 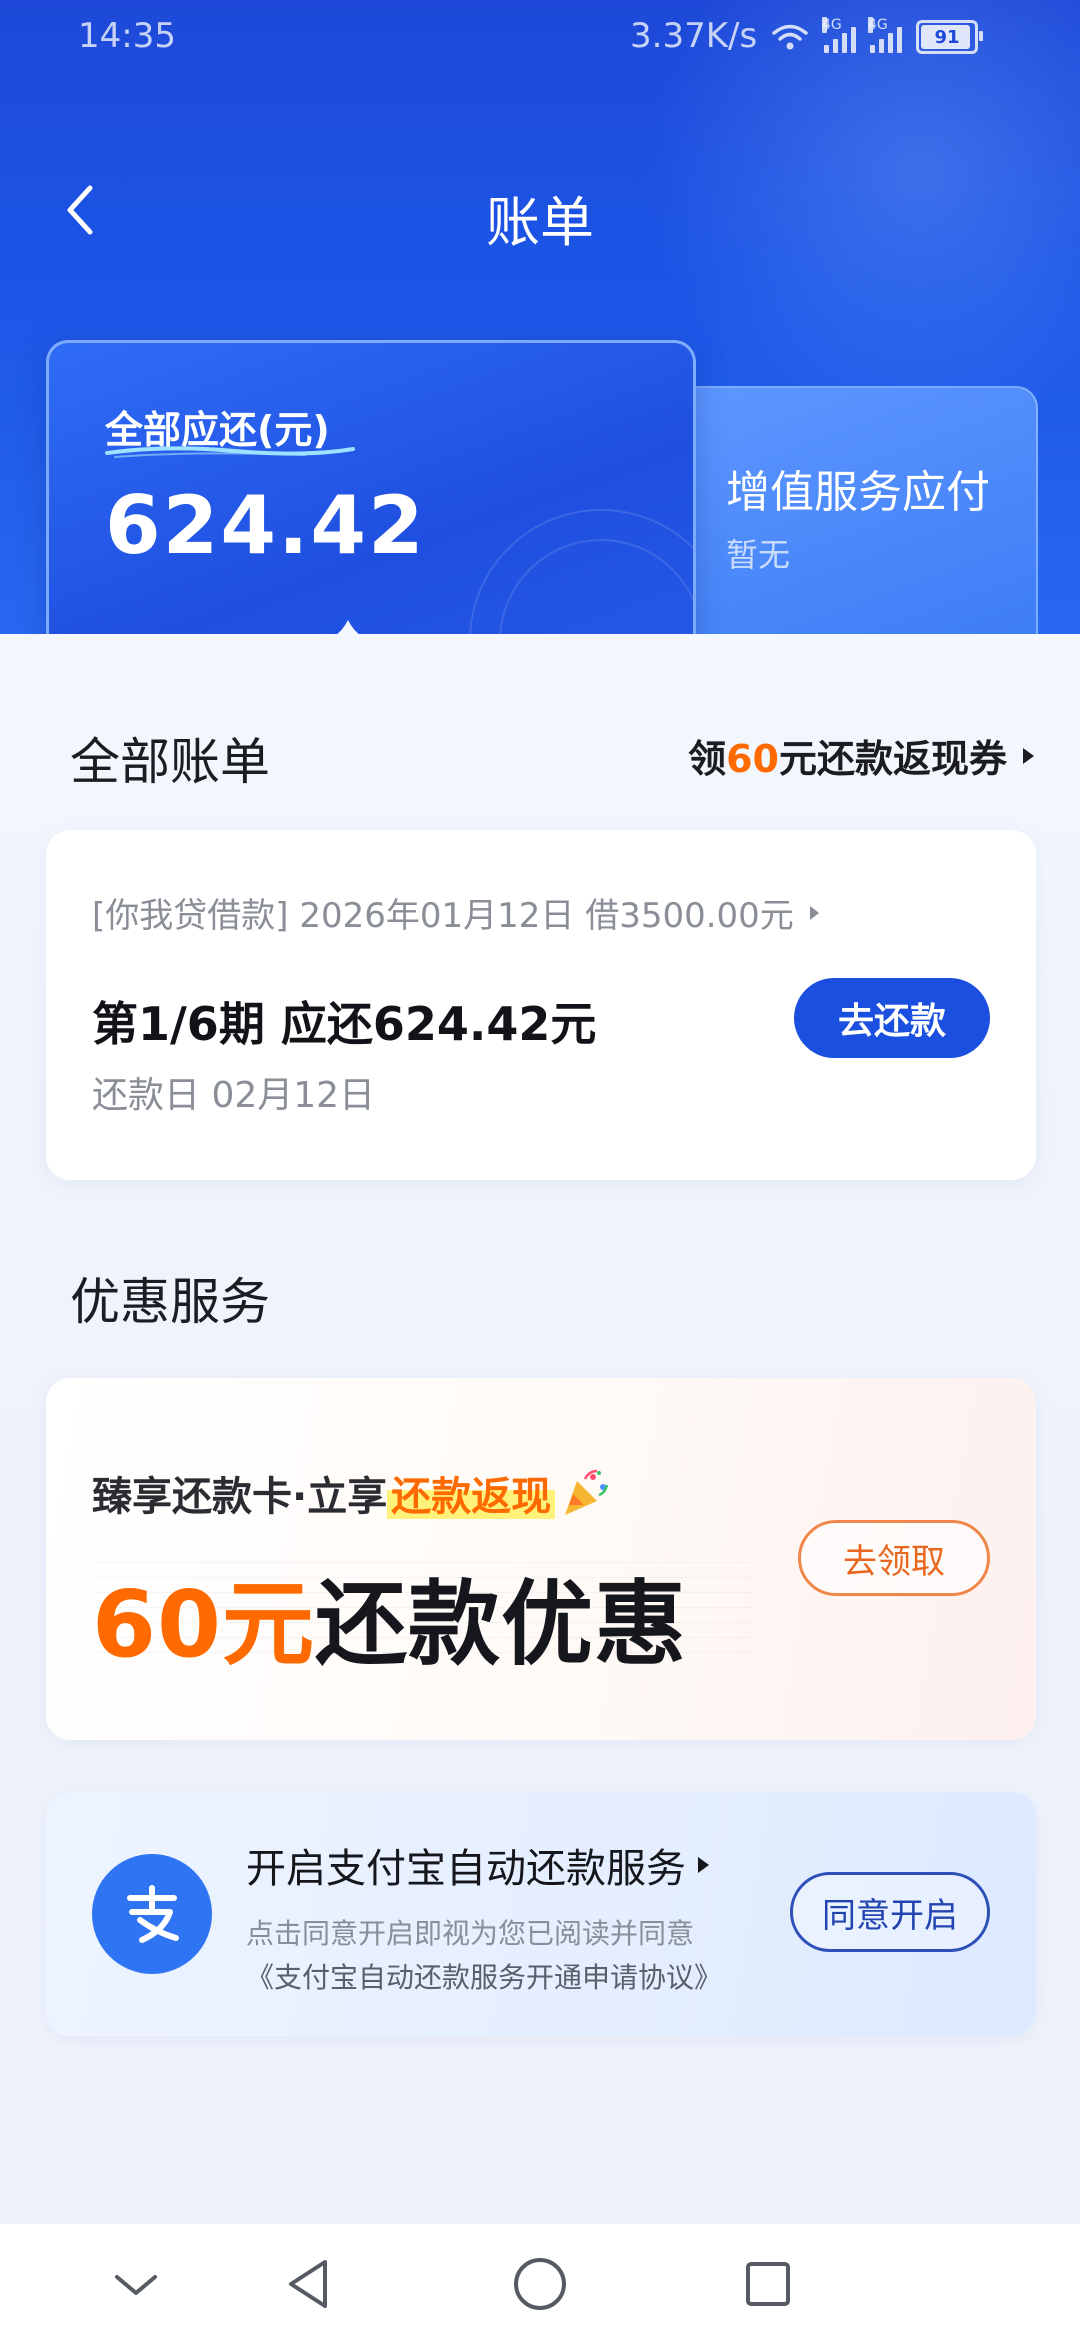 What do you see at coordinates (858, 492) in the screenshot?
I see `value-added-service-title: 增值服务应付` at bounding box center [858, 492].